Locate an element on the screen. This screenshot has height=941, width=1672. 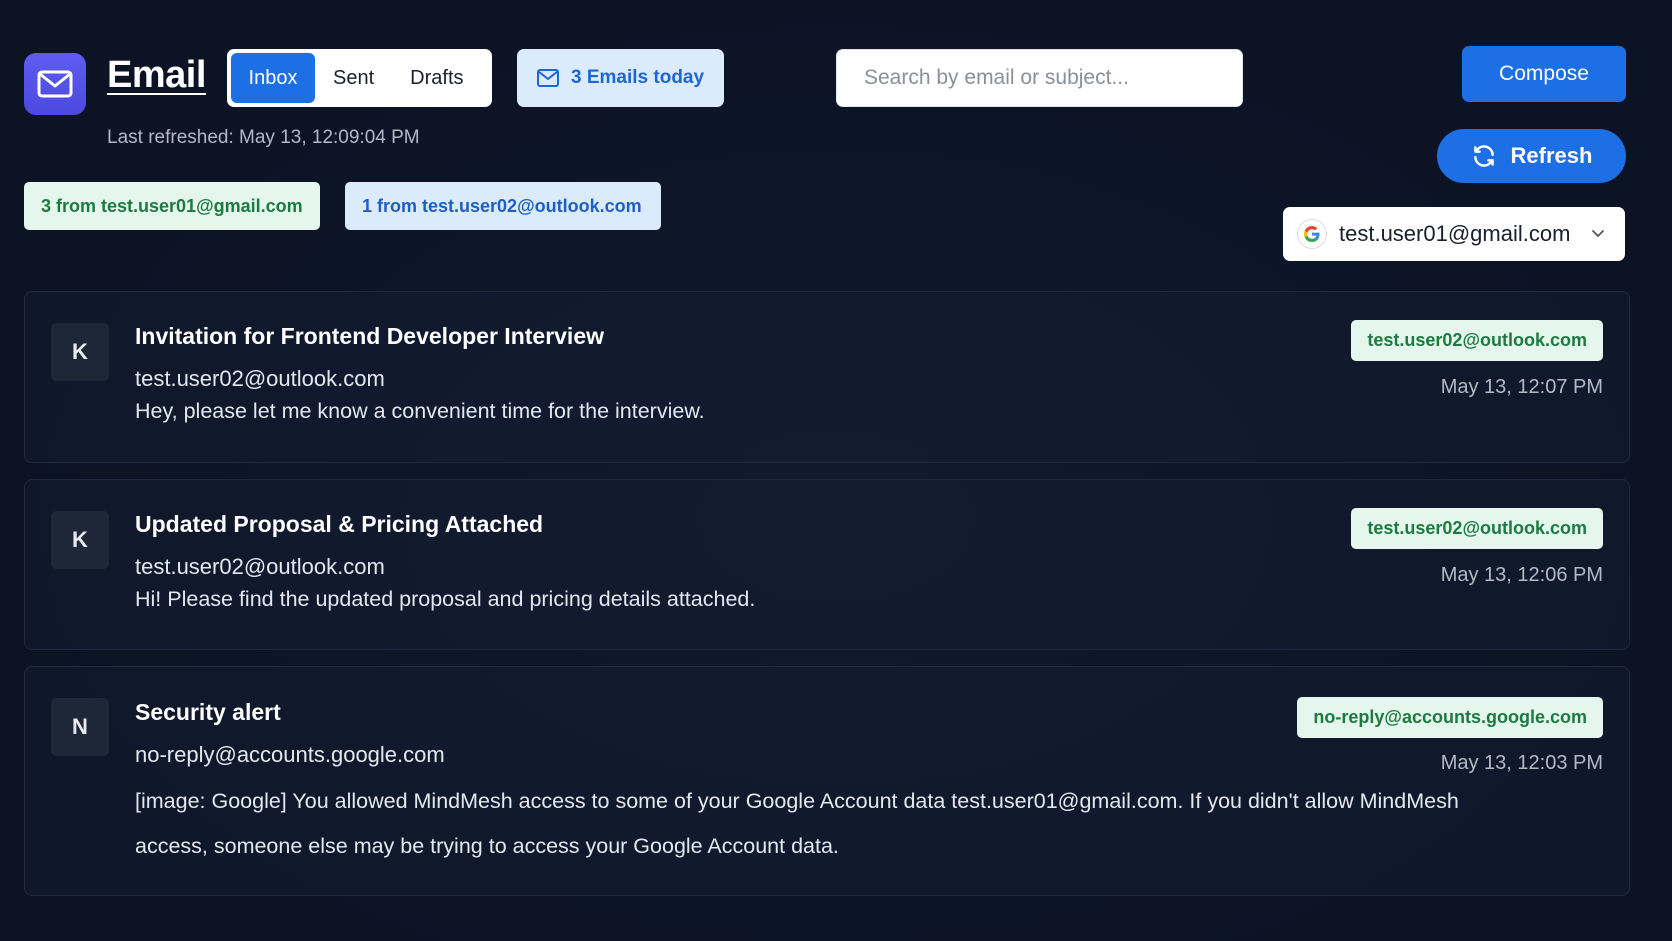
envelope-icon is located at coordinates (548, 78).